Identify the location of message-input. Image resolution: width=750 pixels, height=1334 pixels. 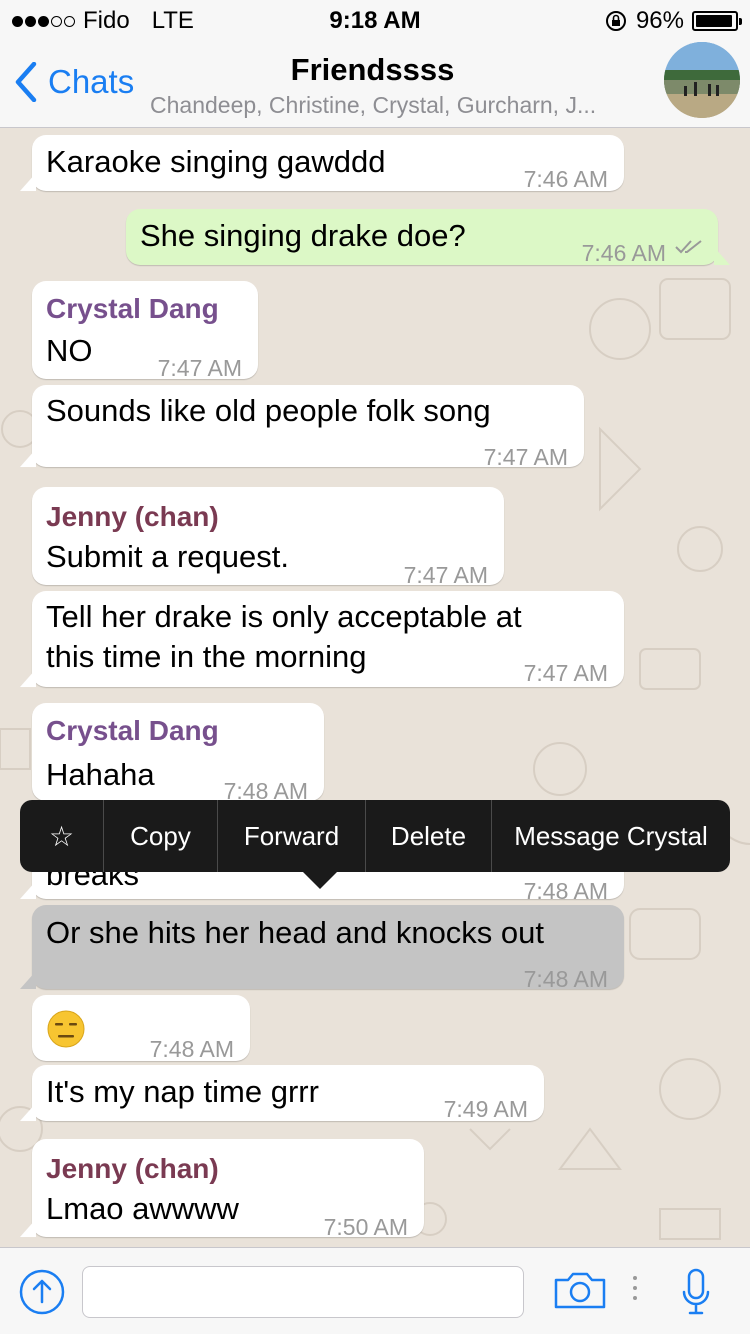
(303, 1292).